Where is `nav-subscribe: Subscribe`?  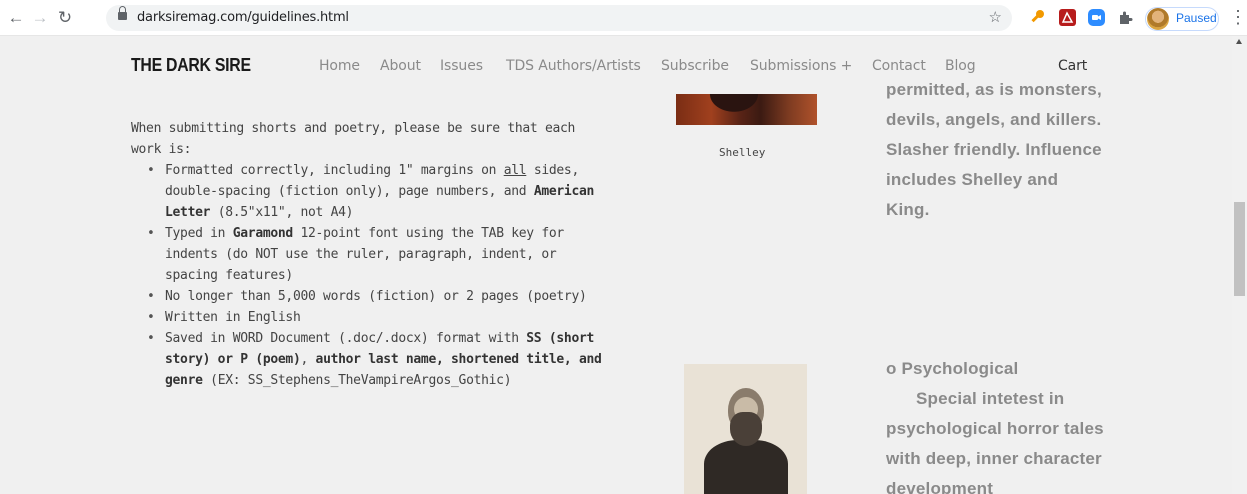 nav-subscribe: Subscribe is located at coordinates (695, 66).